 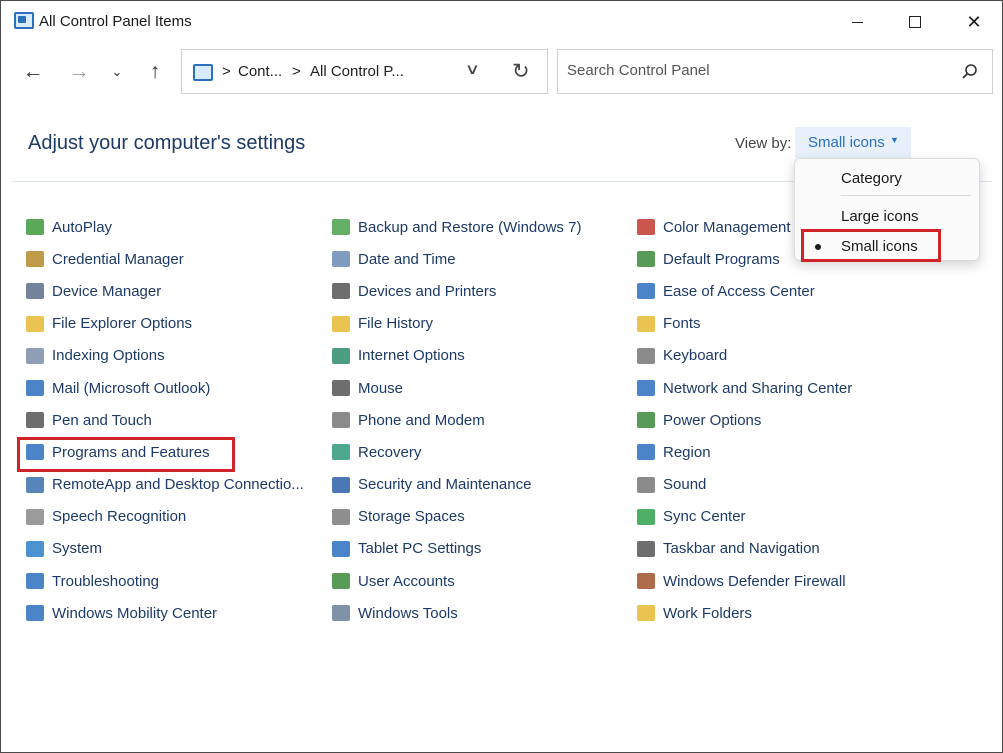 What do you see at coordinates (395, 323) in the screenshot?
I see `item-label: File History` at bounding box center [395, 323].